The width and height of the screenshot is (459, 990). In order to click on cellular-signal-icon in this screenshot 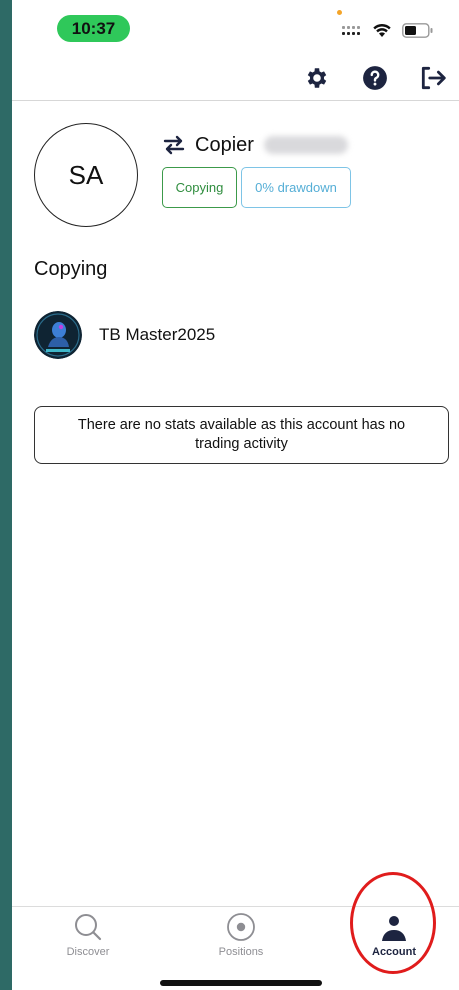, I will do `click(353, 32)`.